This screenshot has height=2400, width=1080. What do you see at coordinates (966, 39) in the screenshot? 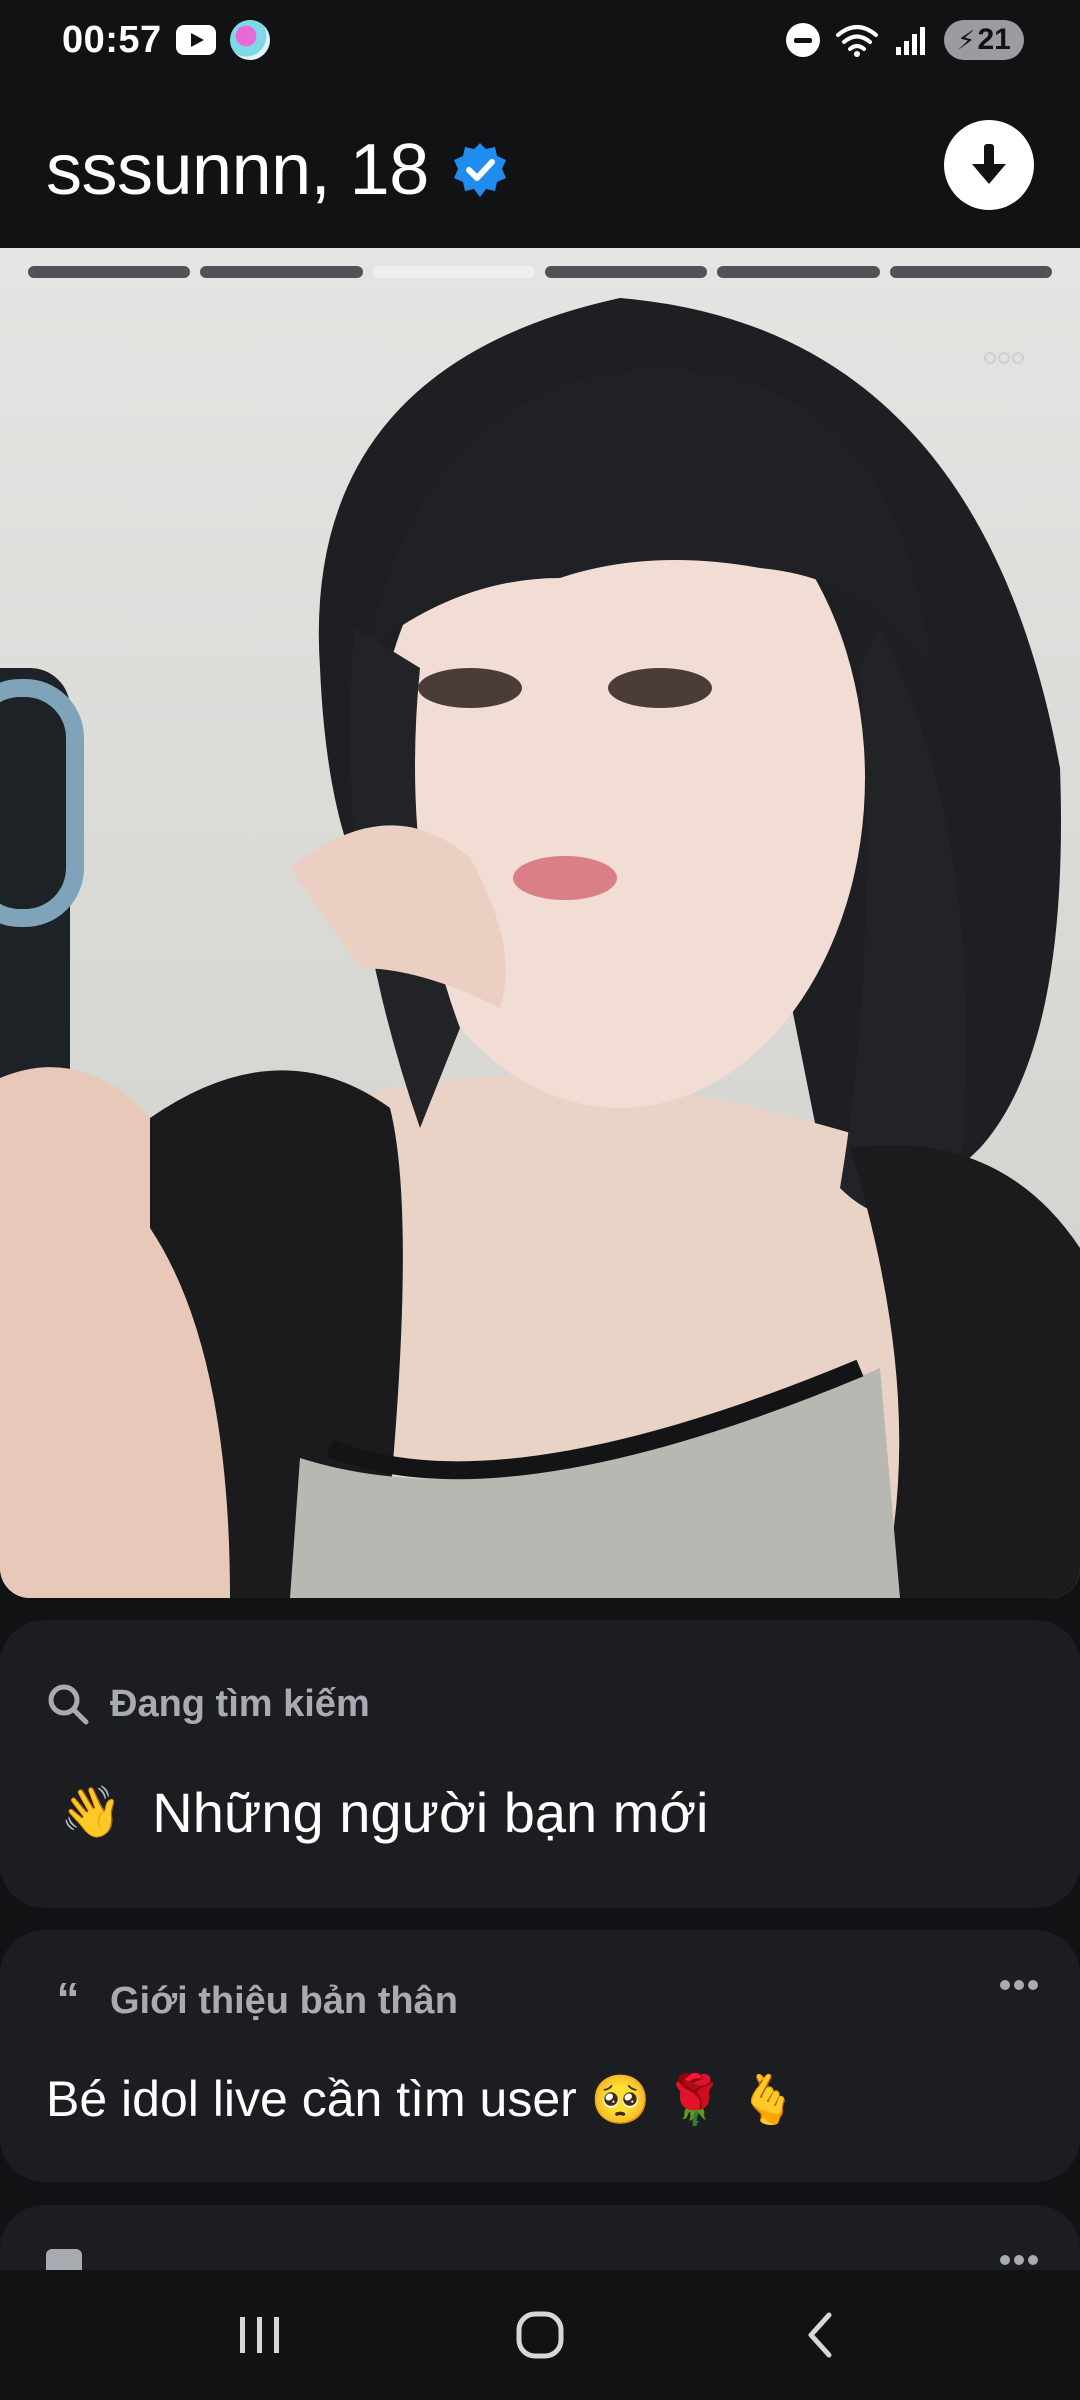
I see `charging-icon: ⚡` at bounding box center [966, 39].